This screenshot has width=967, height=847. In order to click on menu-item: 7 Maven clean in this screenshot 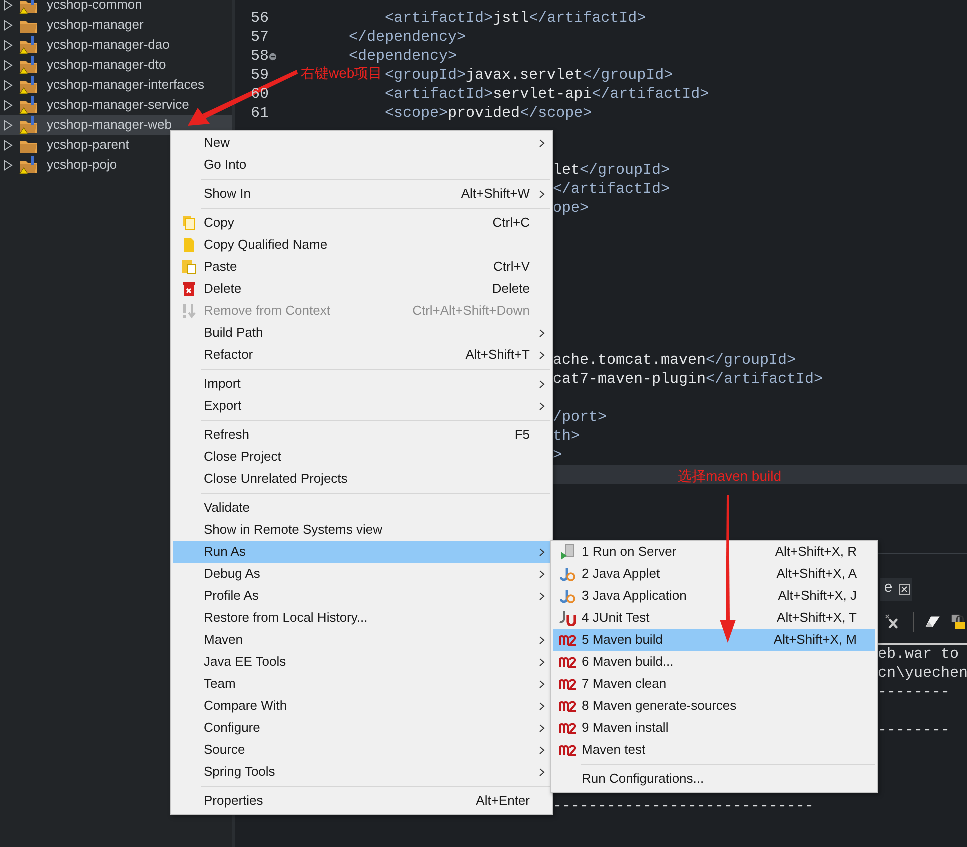, I will do `click(714, 684)`.